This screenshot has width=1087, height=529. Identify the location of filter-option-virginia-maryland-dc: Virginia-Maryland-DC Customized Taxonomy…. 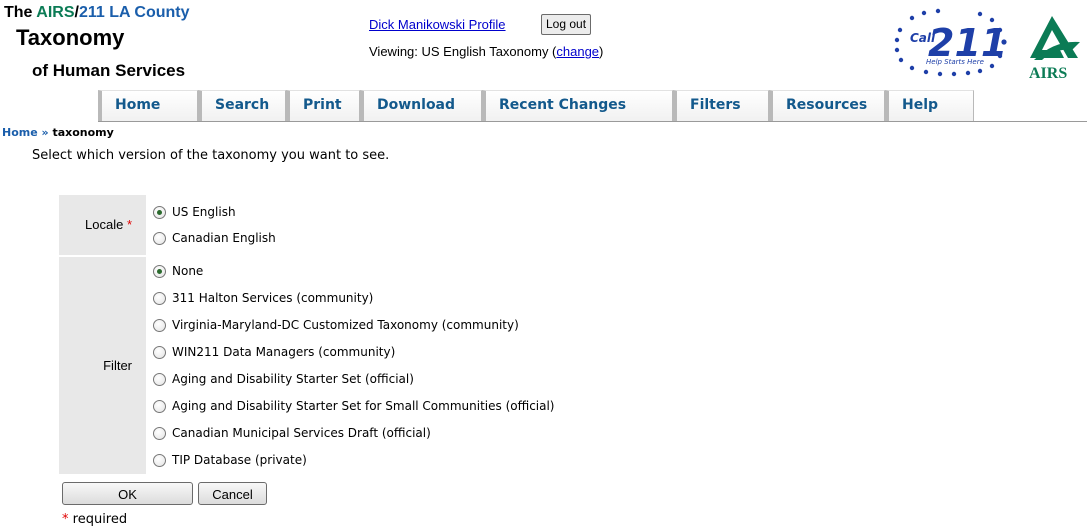
(336, 325).